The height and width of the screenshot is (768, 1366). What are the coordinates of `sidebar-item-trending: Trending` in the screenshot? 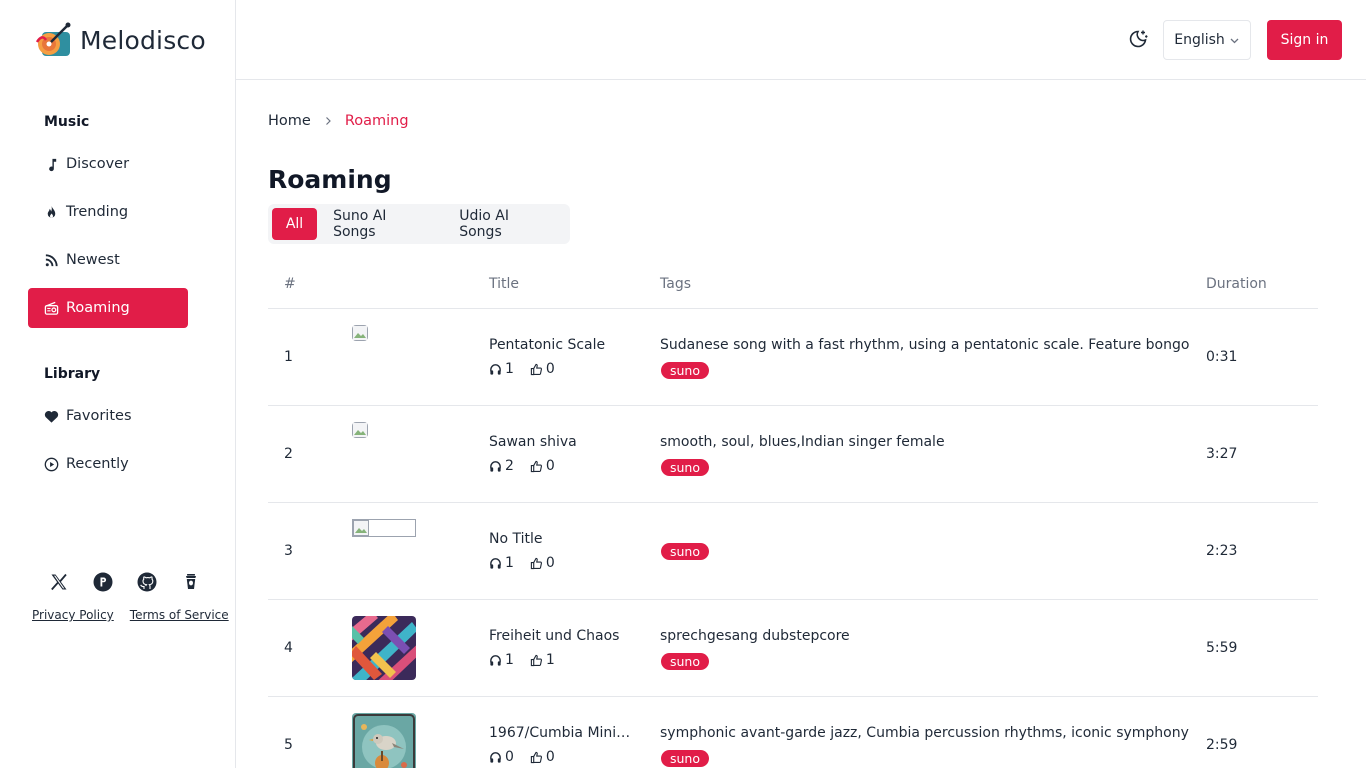 It's located at (108, 212).